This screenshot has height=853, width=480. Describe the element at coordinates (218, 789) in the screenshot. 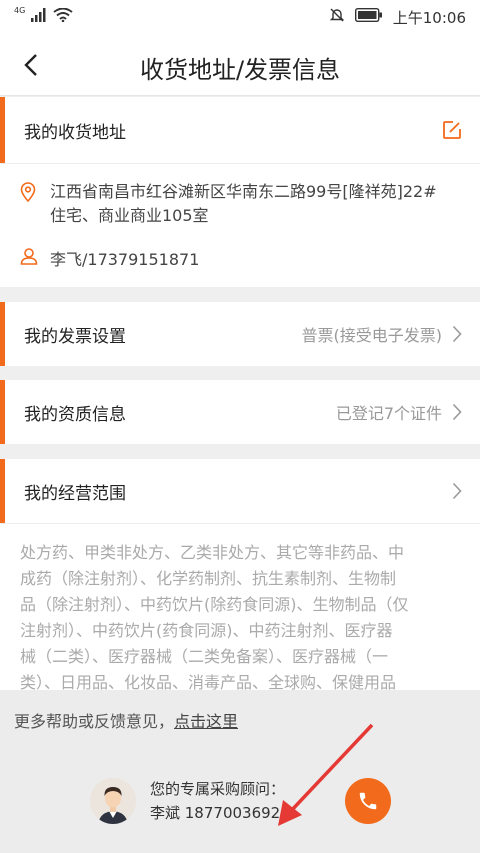

I see `advisor-label: 您的专属采购顾问：` at that location.